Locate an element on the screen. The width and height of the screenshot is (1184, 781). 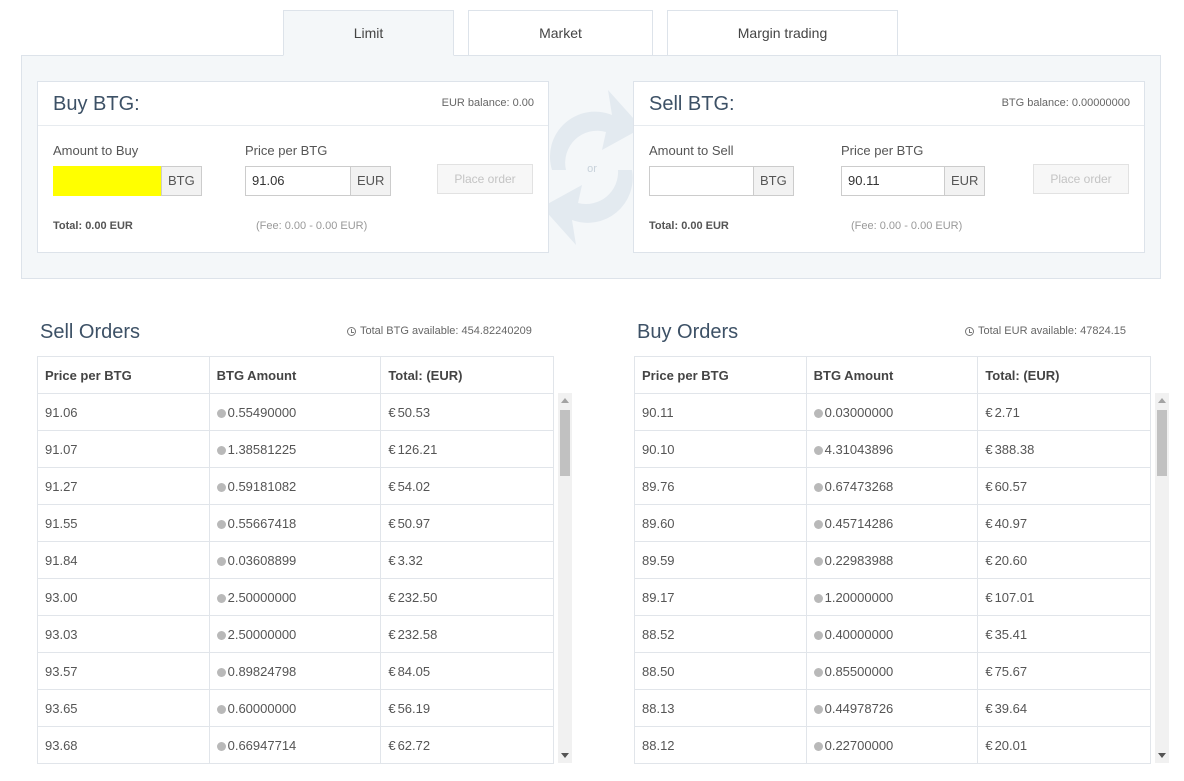
buy-place-order-button: Place order is located at coordinates (485, 179).